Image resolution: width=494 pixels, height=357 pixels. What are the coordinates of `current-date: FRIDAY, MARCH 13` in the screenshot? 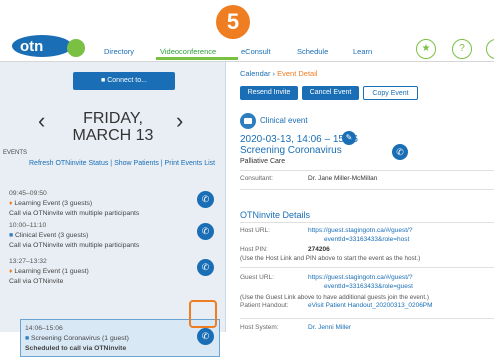 It's located at (113, 127).